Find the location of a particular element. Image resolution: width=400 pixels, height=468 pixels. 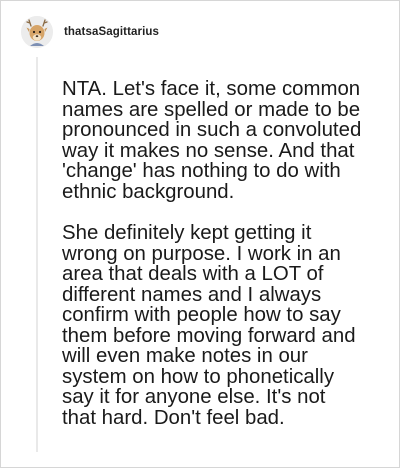

comment-author: thatsaSagittarius is located at coordinates (111, 32).